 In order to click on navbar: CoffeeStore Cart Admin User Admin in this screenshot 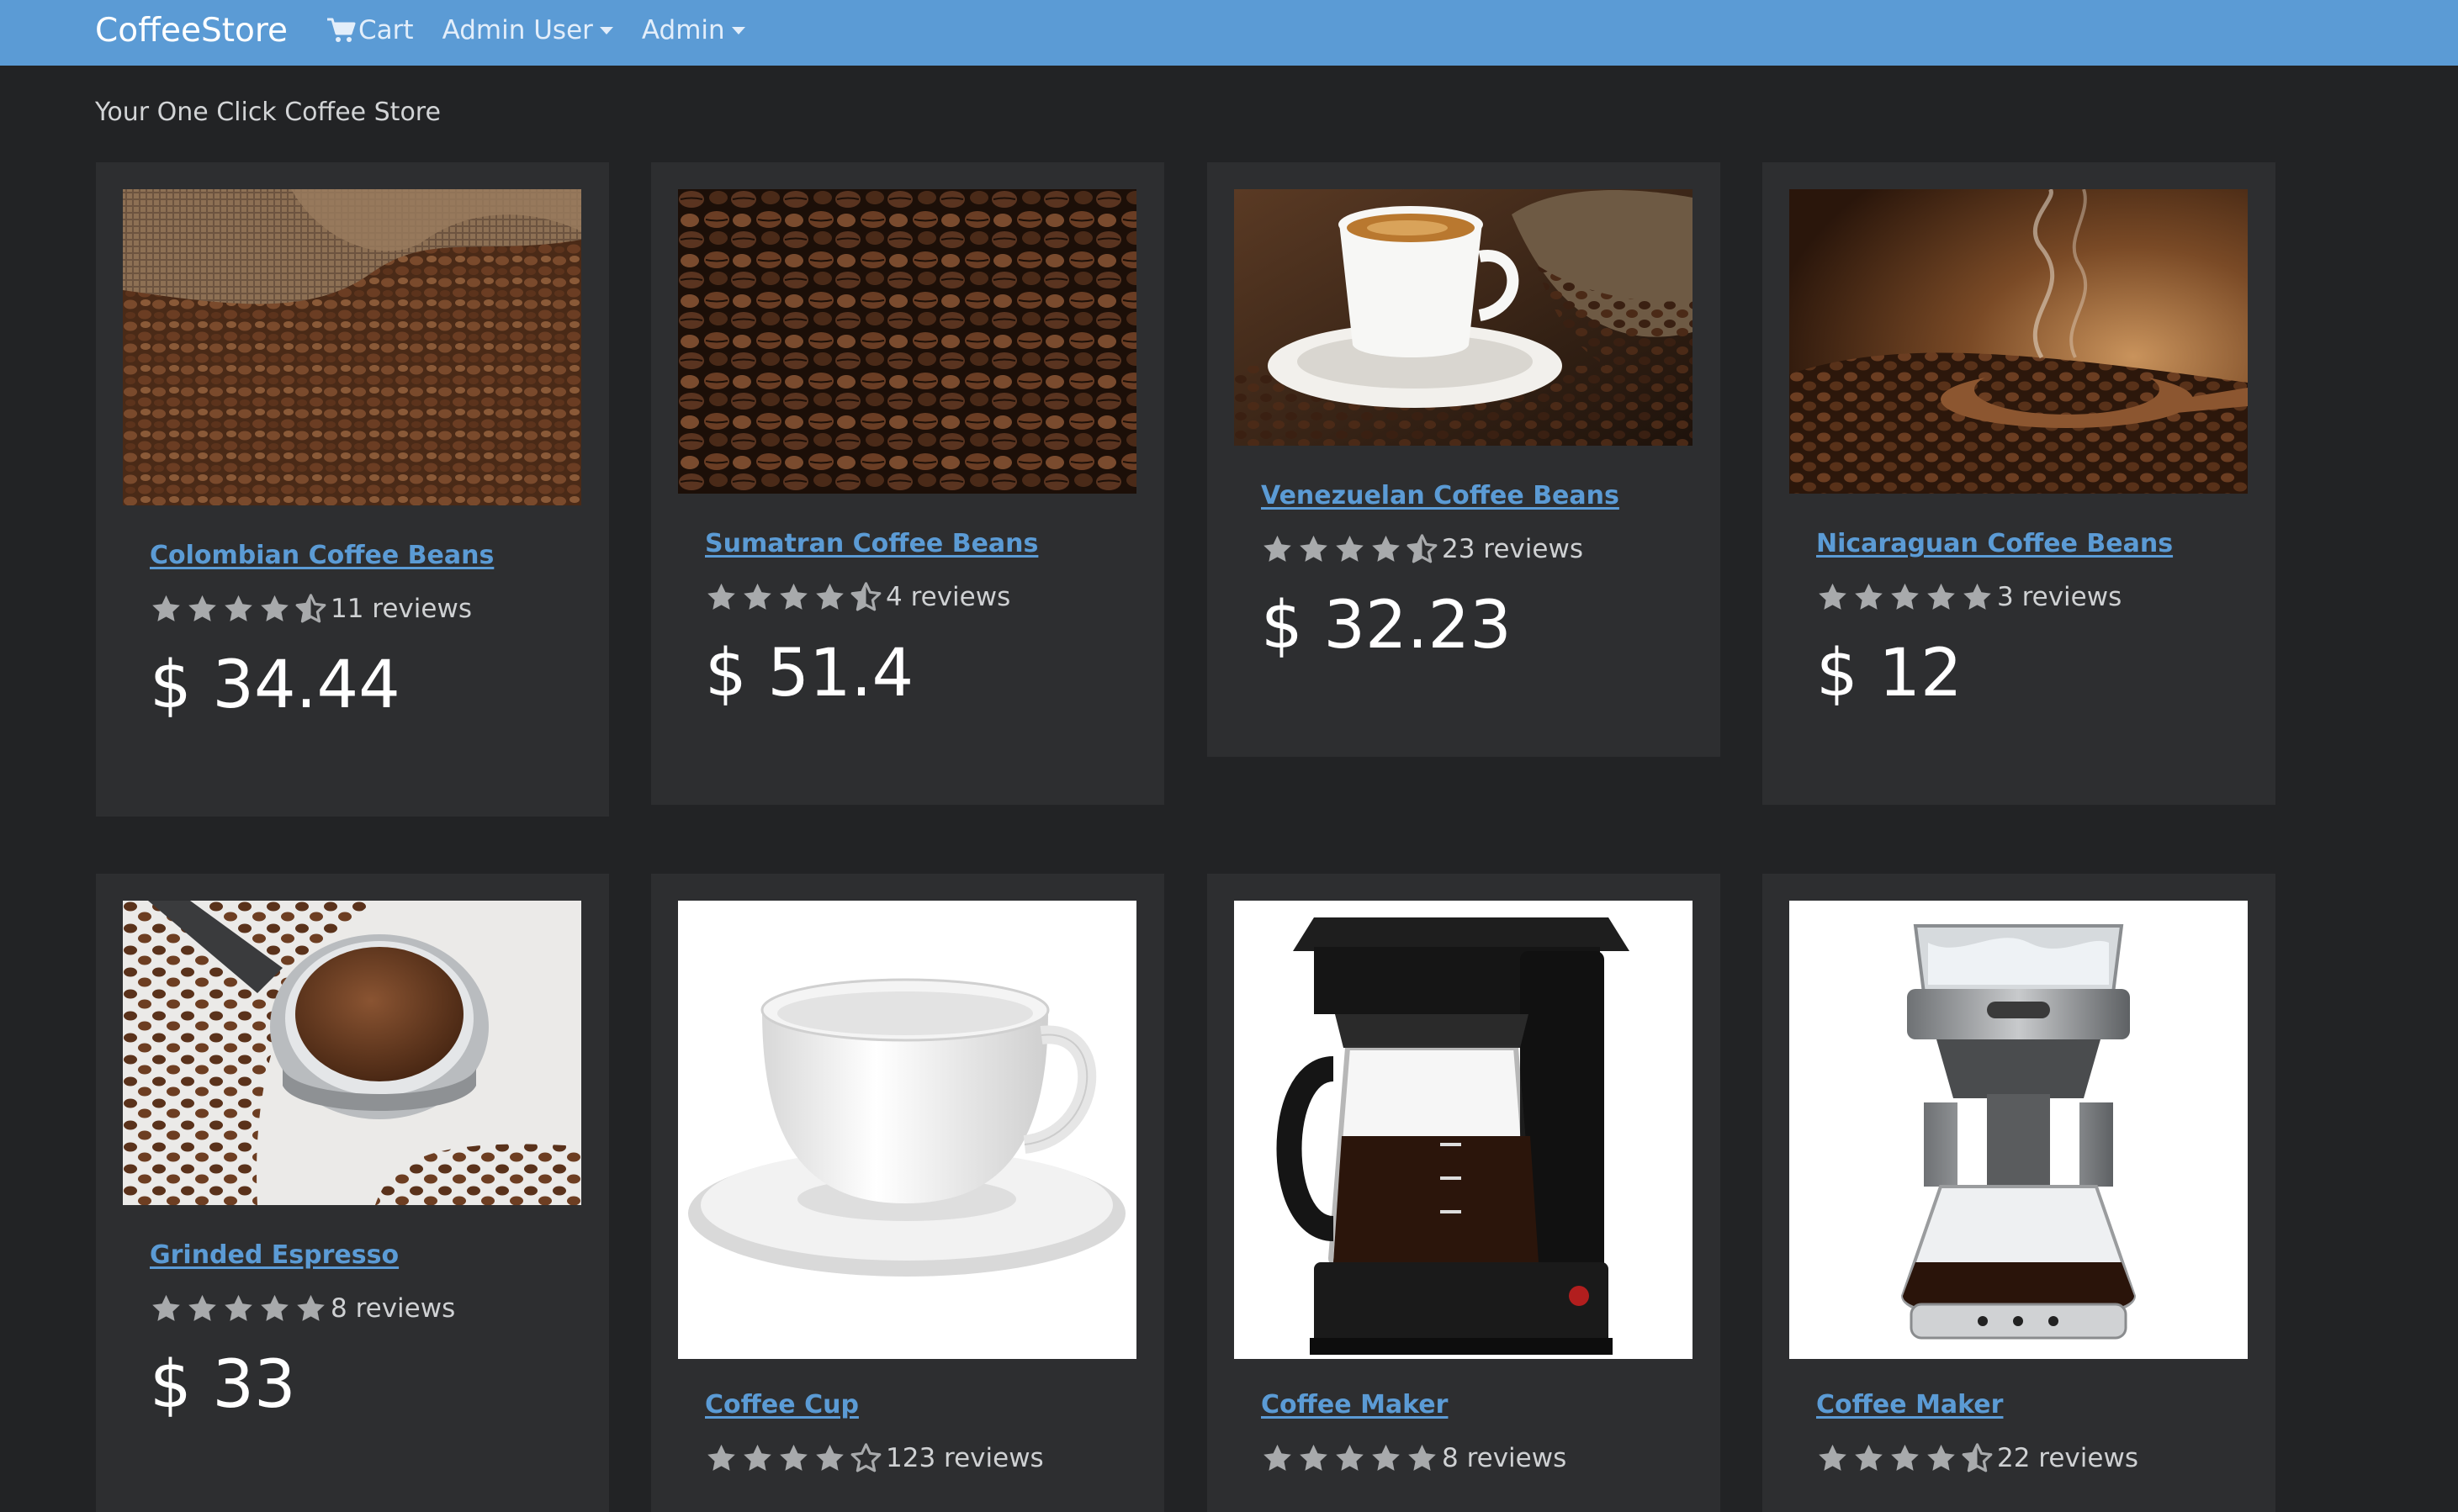, I will do `click(1229, 33)`.